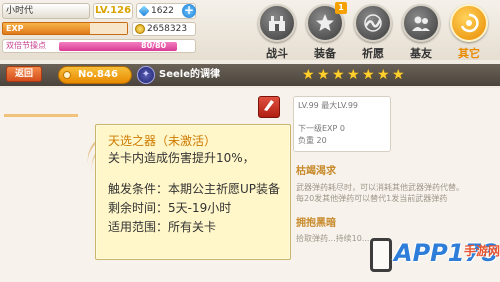  What do you see at coordinates (277, 23) in the screenshot?
I see `battle-icon` at bounding box center [277, 23].